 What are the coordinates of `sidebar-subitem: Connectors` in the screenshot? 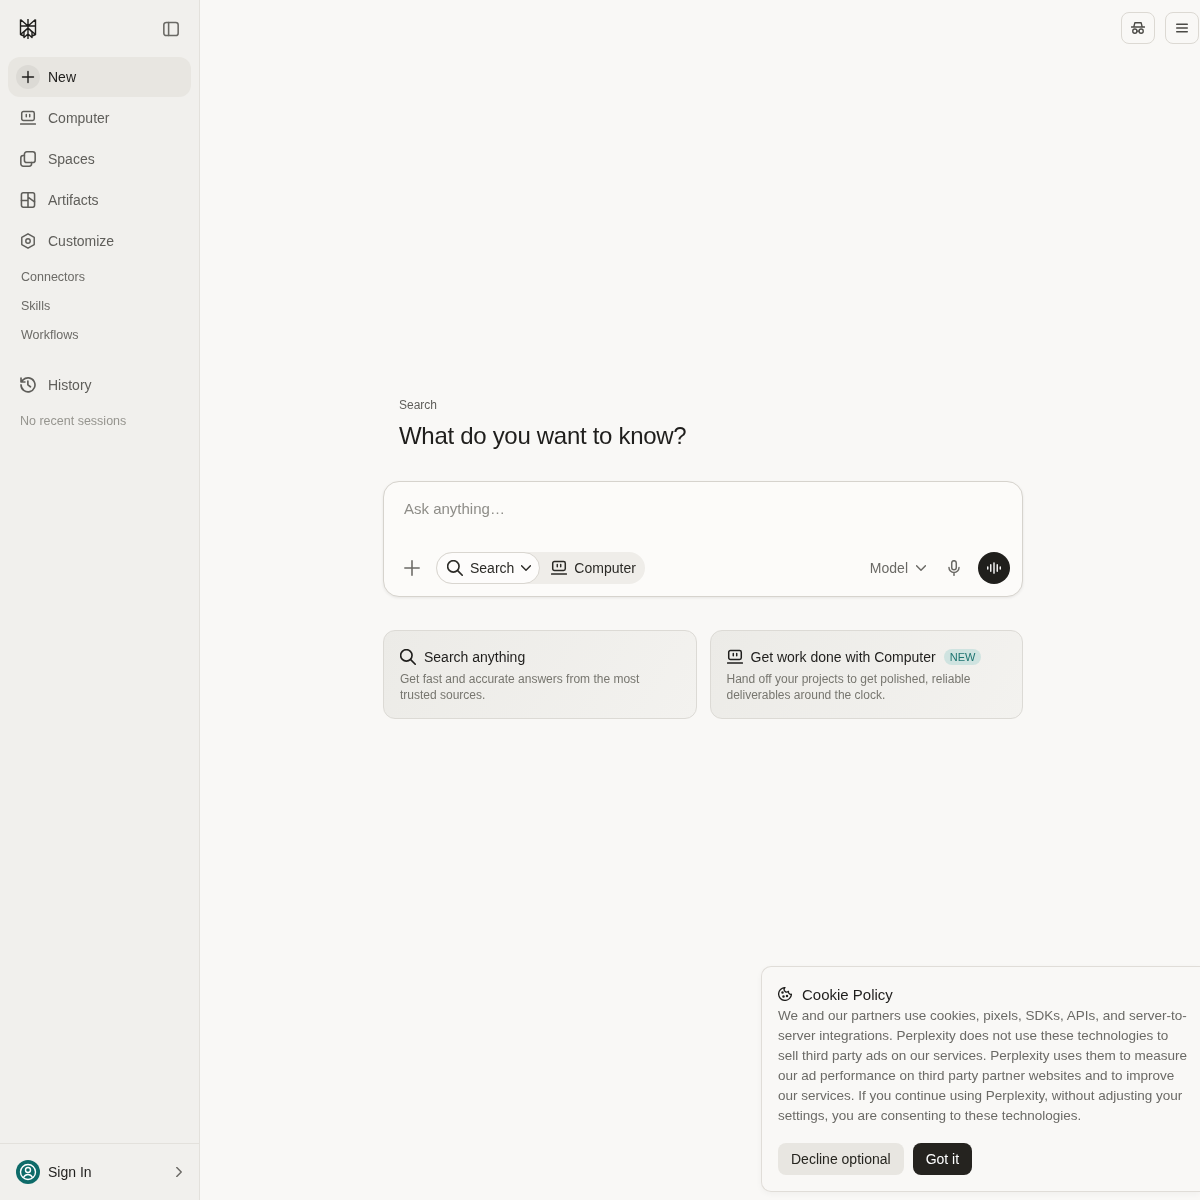 It's located at (99, 276).